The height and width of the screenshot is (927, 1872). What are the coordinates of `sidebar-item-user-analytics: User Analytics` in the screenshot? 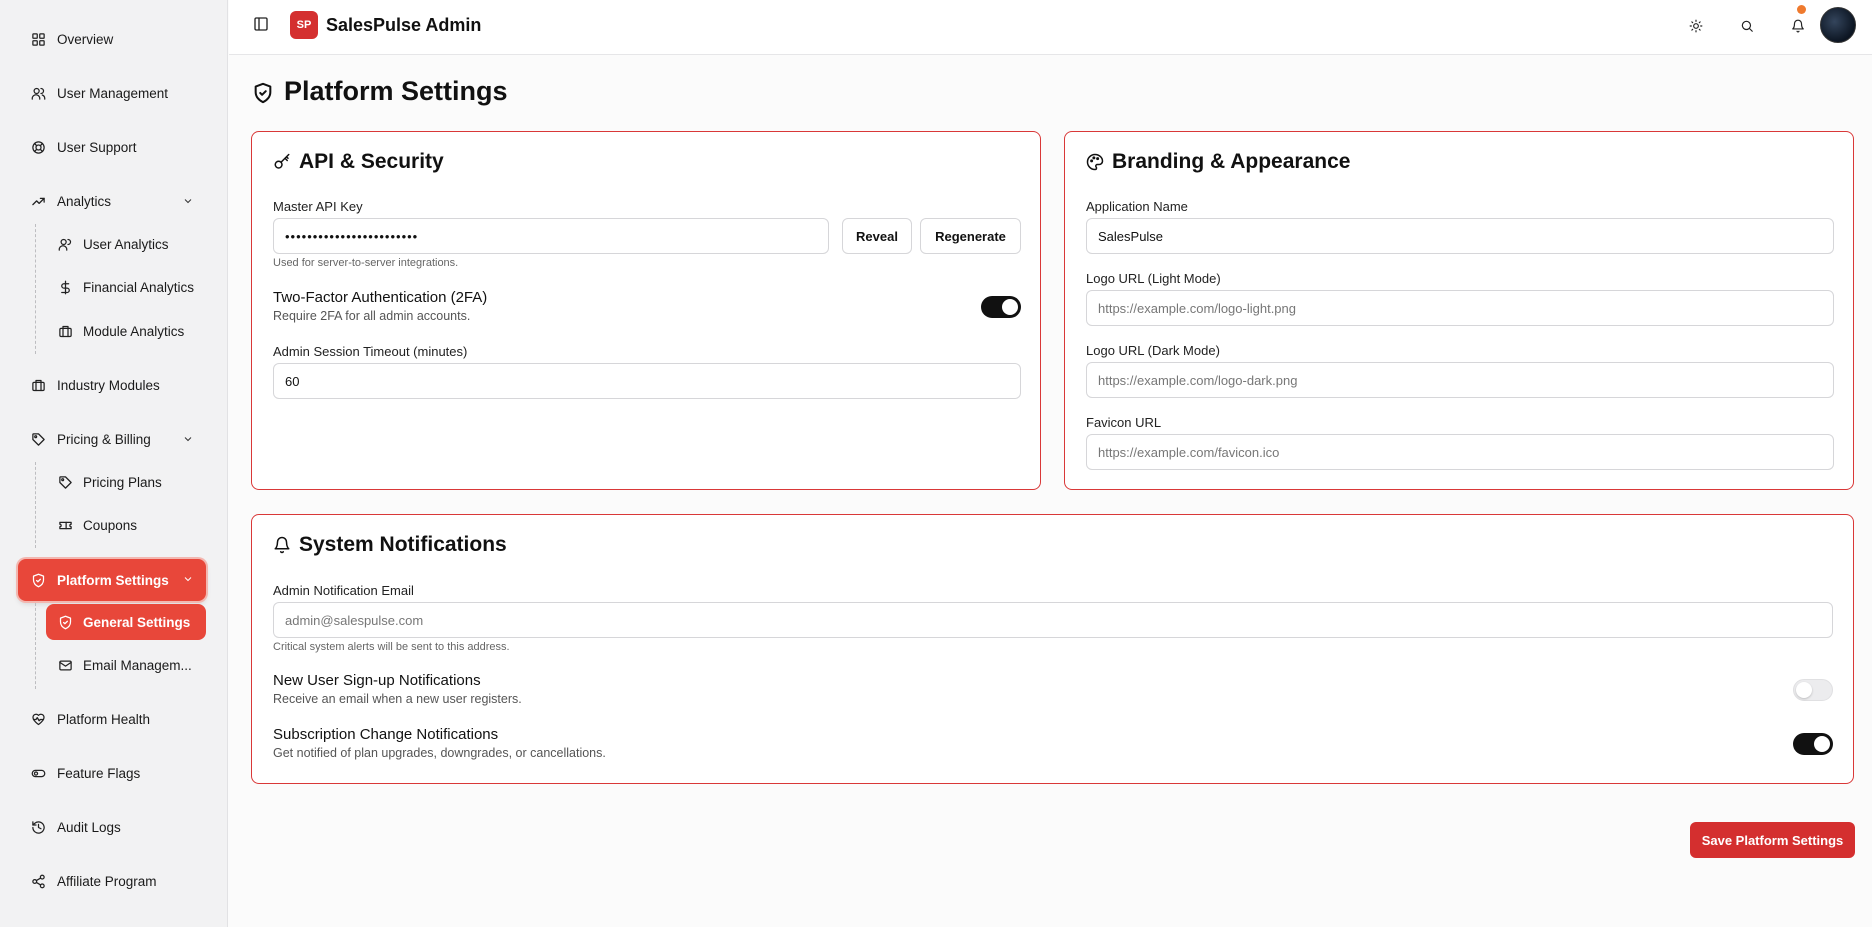 It's located at (126, 244).